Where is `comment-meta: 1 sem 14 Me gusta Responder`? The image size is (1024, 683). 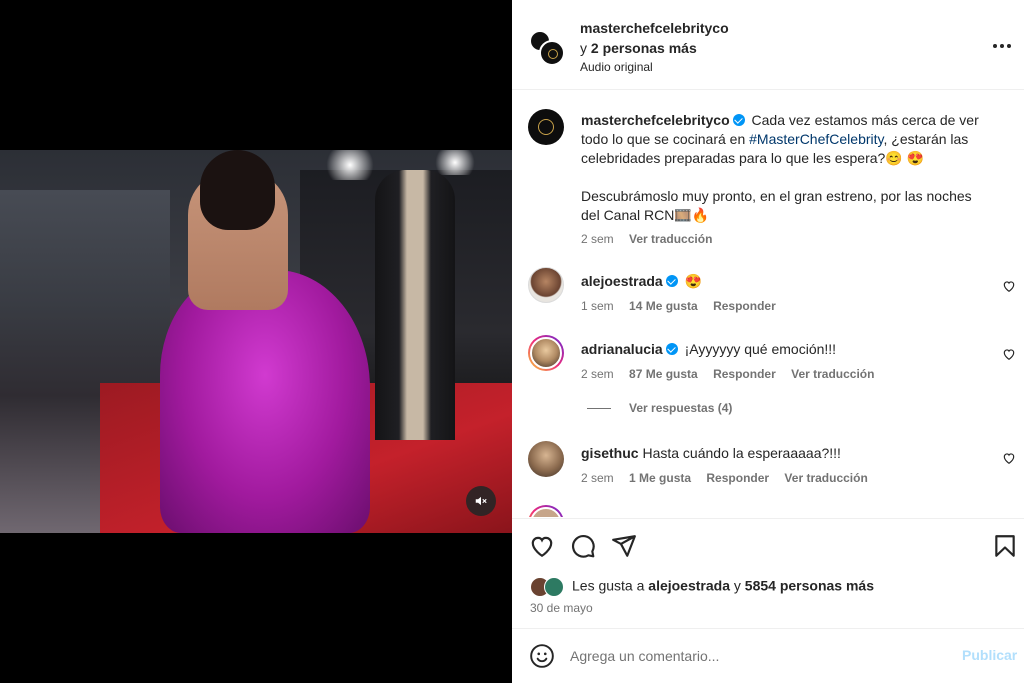 comment-meta: 1 sem 14 Me gusta Responder is located at coordinates (684, 306).